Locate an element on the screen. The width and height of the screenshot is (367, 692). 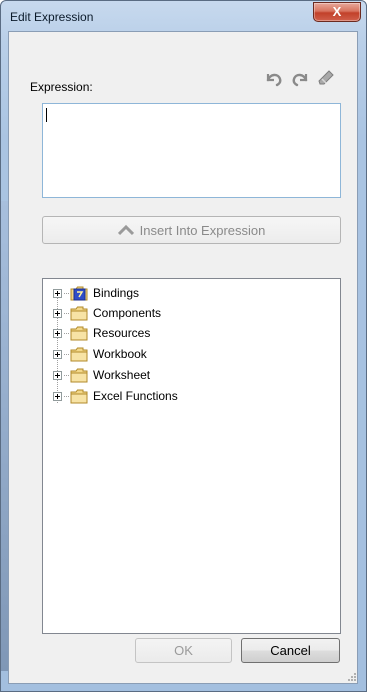
text-caret is located at coordinates (46, 115).